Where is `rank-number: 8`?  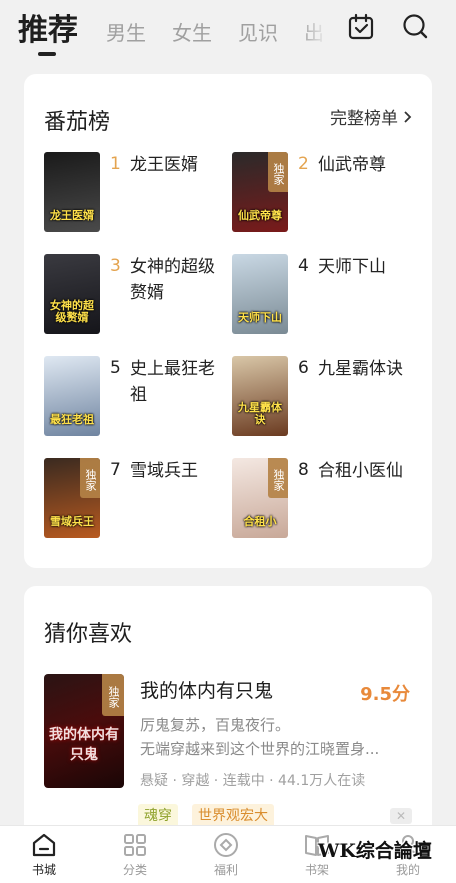 rank-number: 8 is located at coordinates (303, 470).